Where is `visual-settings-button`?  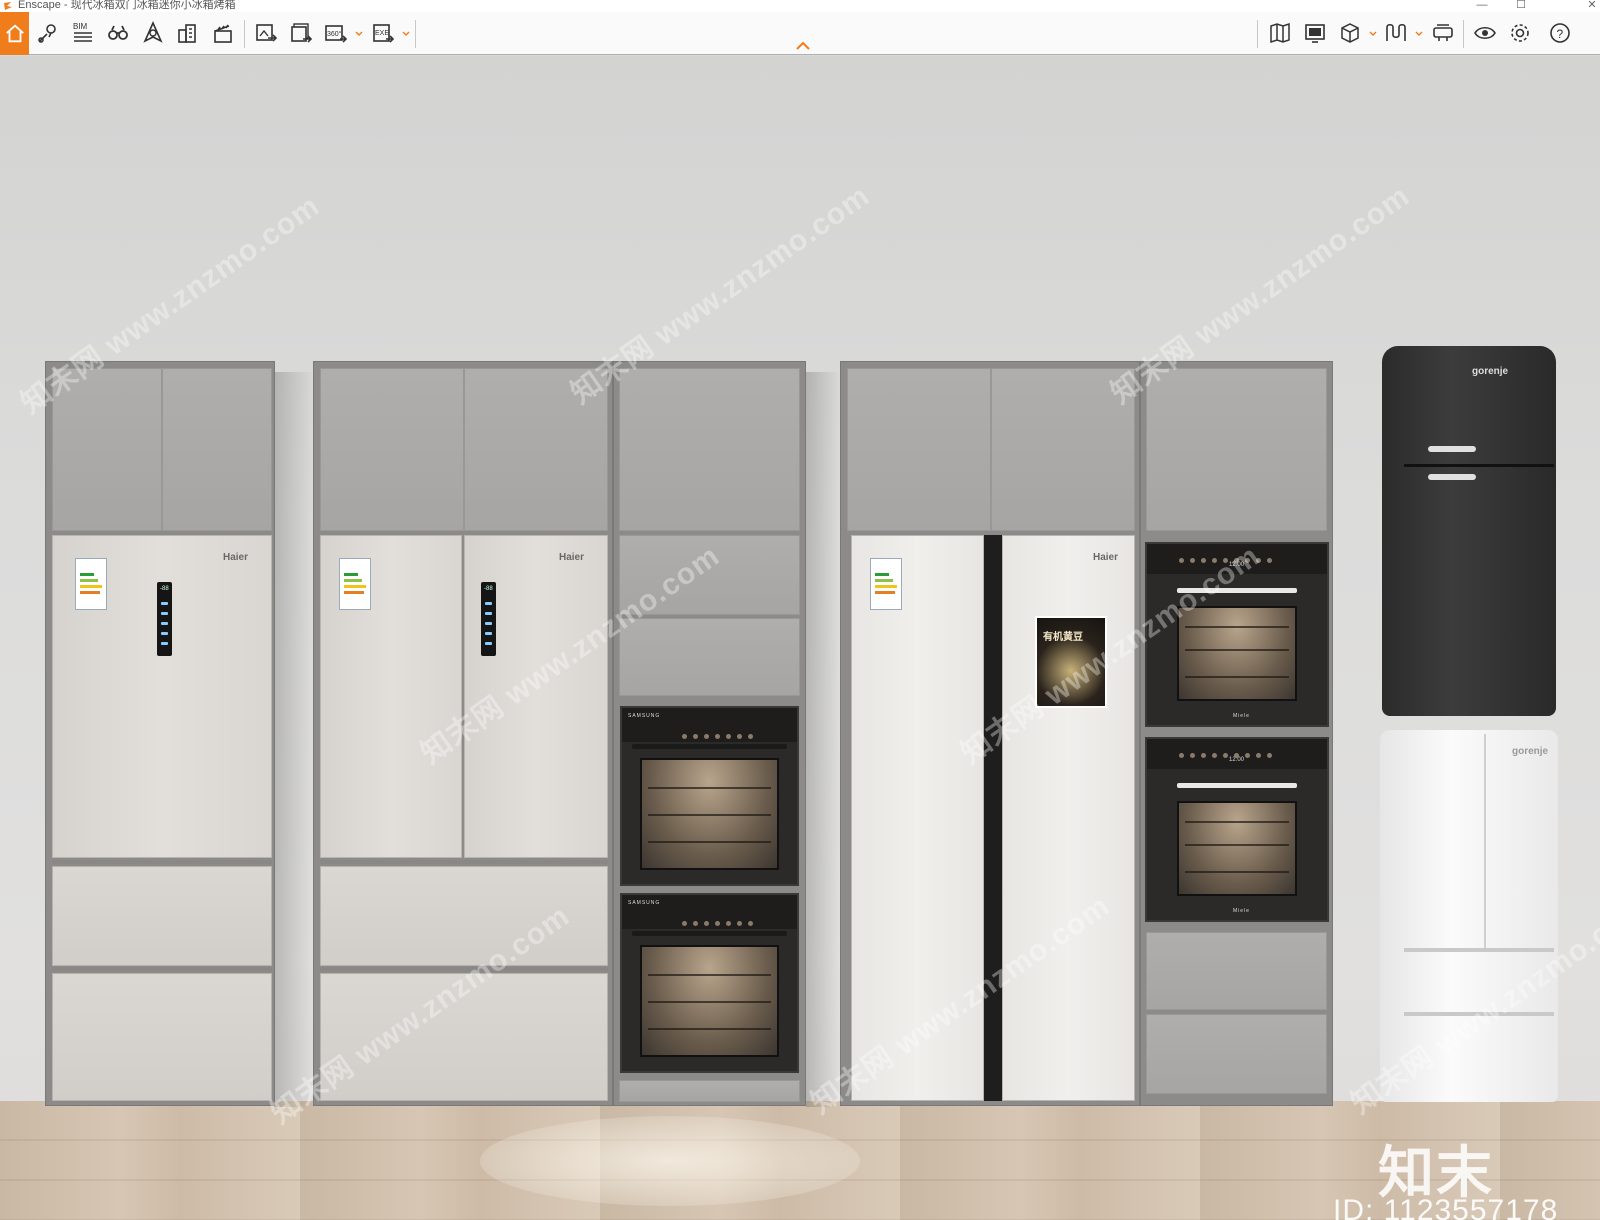
visual-settings-button is located at coordinates (1485, 33).